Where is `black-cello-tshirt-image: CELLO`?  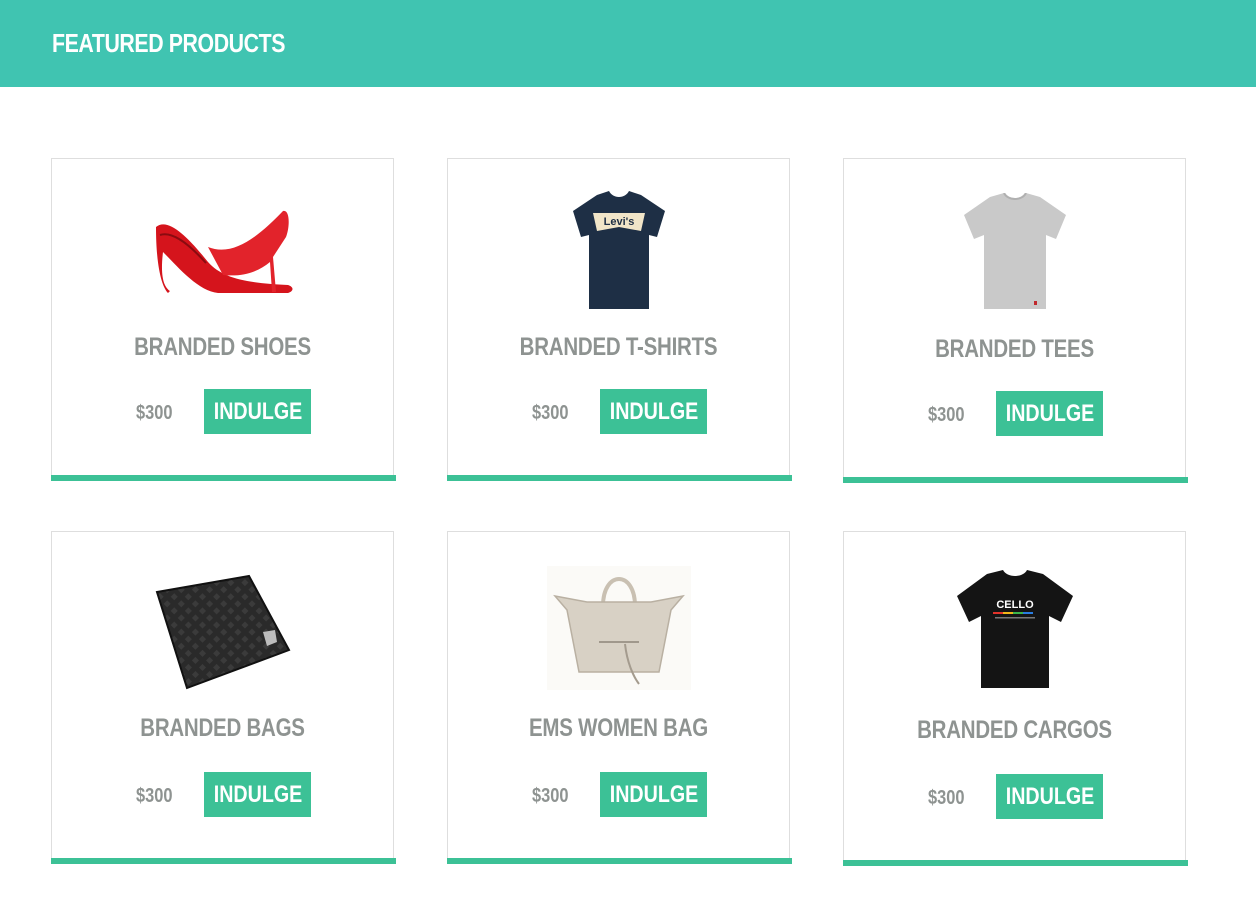
black-cello-tshirt-image: CELLO is located at coordinates (1014, 629).